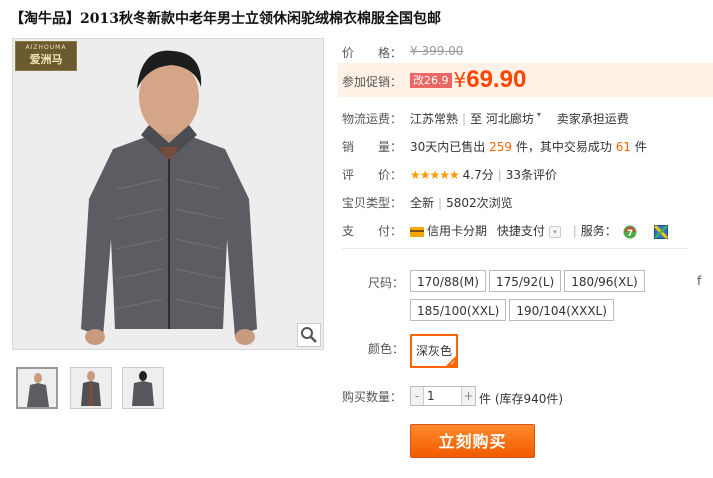 This screenshot has width=713, height=478. Describe the element at coordinates (435, 175) in the screenshot. I see `rating-stars-icon: ★★★★★` at that location.